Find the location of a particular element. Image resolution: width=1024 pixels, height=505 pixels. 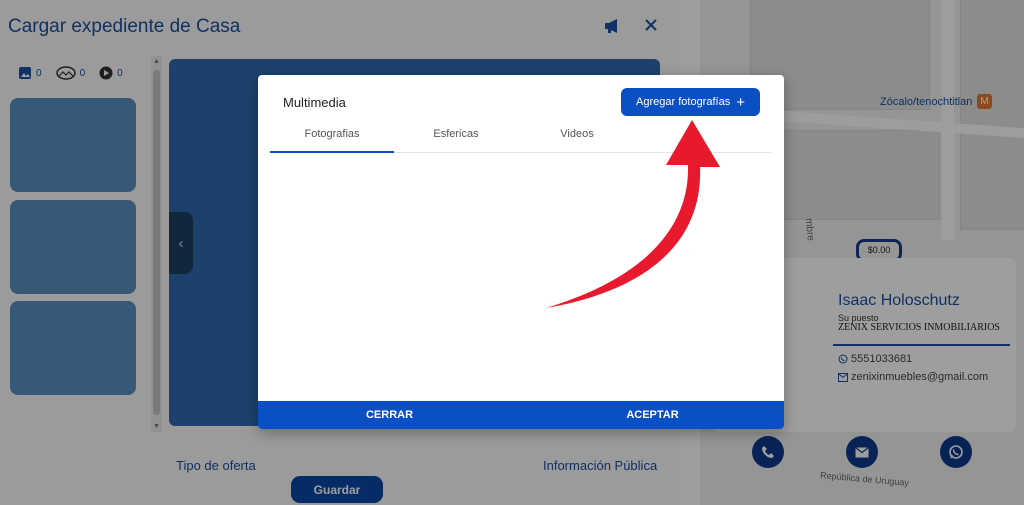

add-photos-label: Agregar fotografías is located at coordinates (683, 102).